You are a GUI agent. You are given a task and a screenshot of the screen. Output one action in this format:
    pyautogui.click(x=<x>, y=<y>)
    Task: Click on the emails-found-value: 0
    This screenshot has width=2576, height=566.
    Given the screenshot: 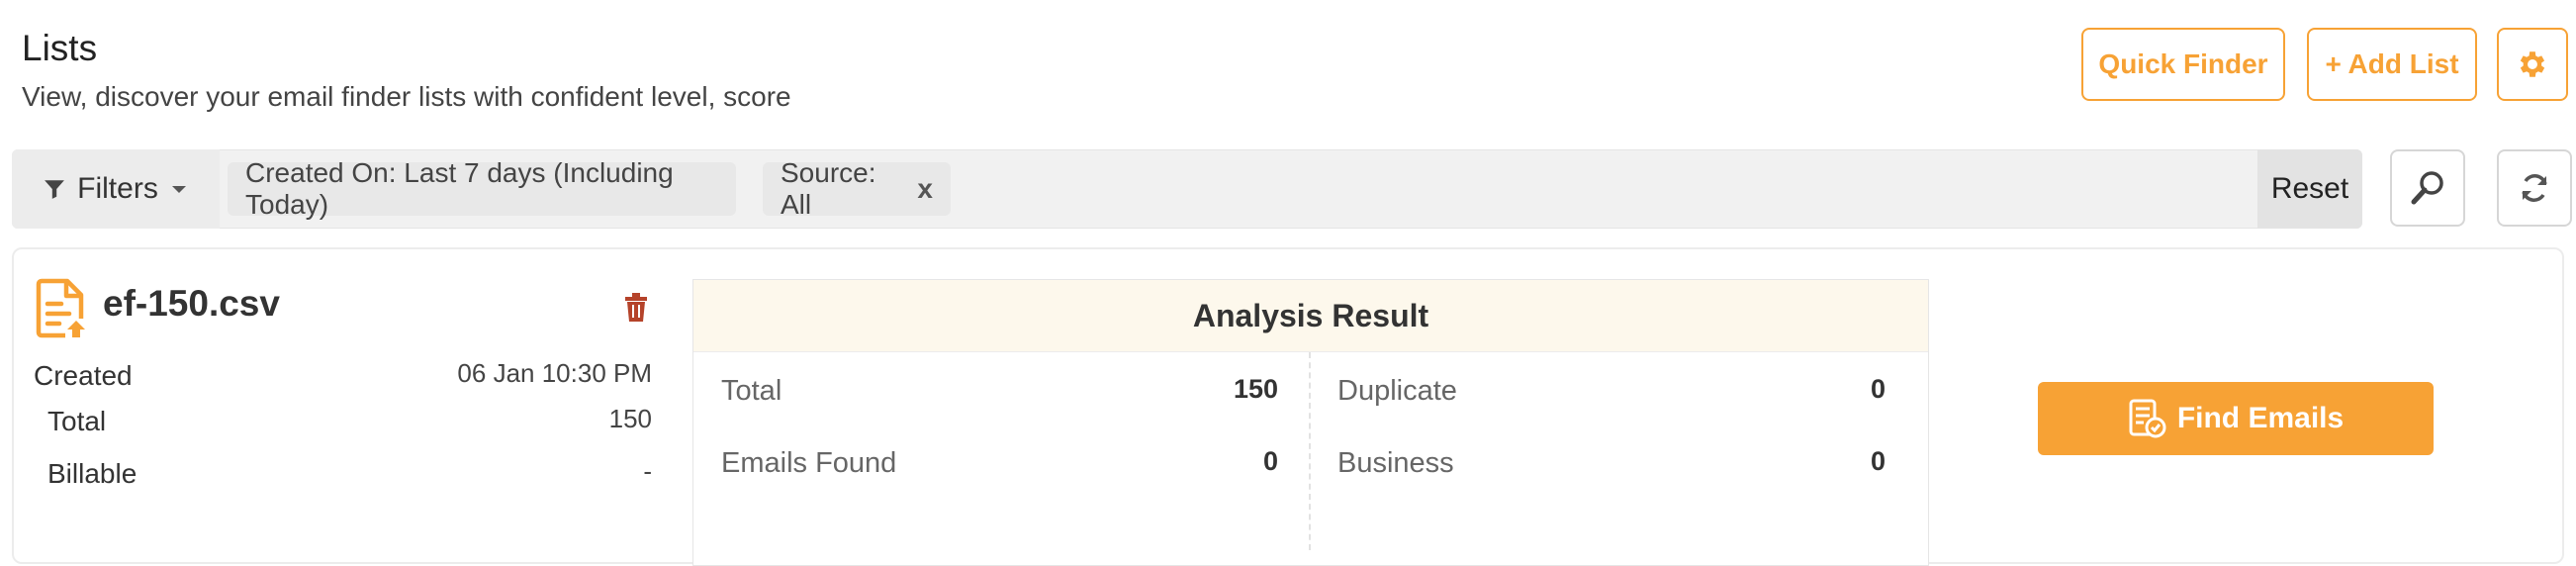 What is the action you would take?
    pyautogui.click(x=1270, y=461)
    